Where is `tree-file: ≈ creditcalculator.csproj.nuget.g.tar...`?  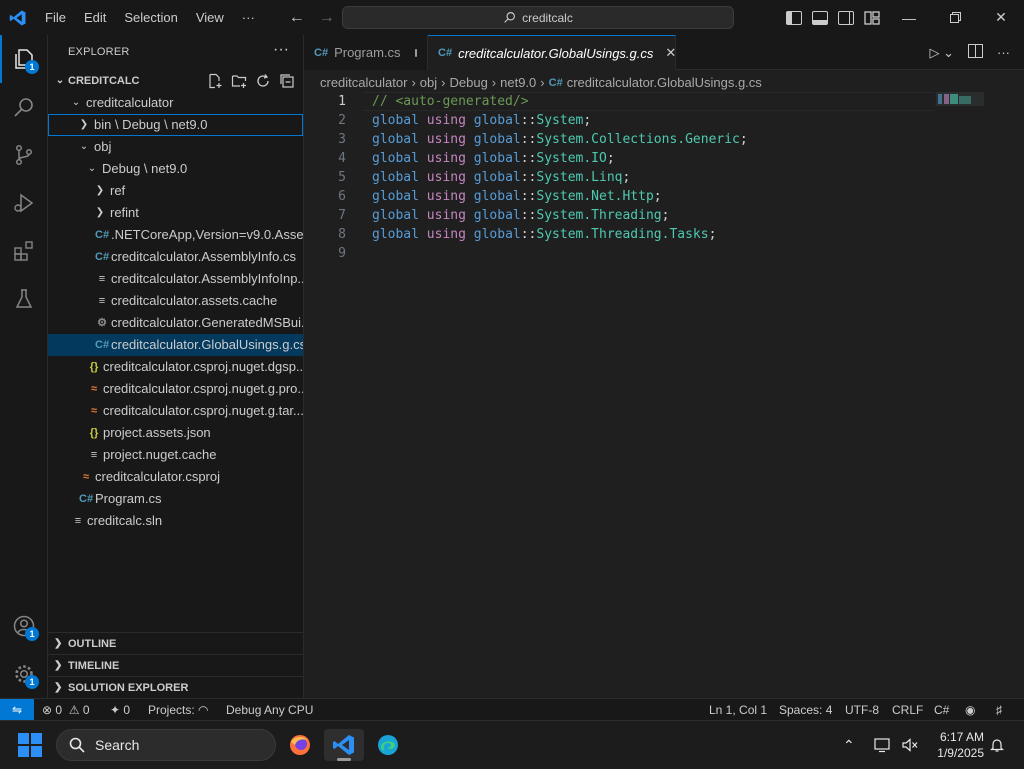
tree-file: ≈ creditcalculator.csproj.nuget.g.tar... is located at coordinates (175, 411).